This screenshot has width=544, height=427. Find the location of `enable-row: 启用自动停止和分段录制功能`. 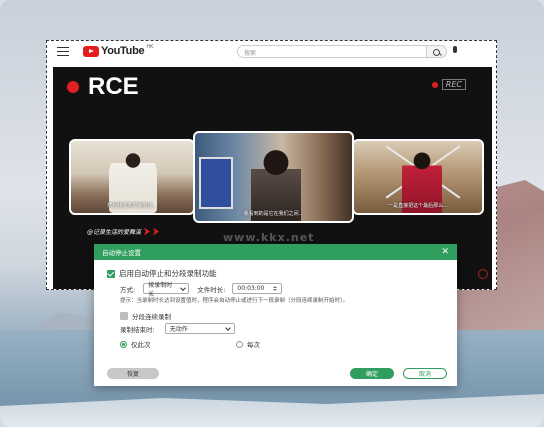

enable-row: 启用自动停止和分段录制功能 is located at coordinates (162, 273).